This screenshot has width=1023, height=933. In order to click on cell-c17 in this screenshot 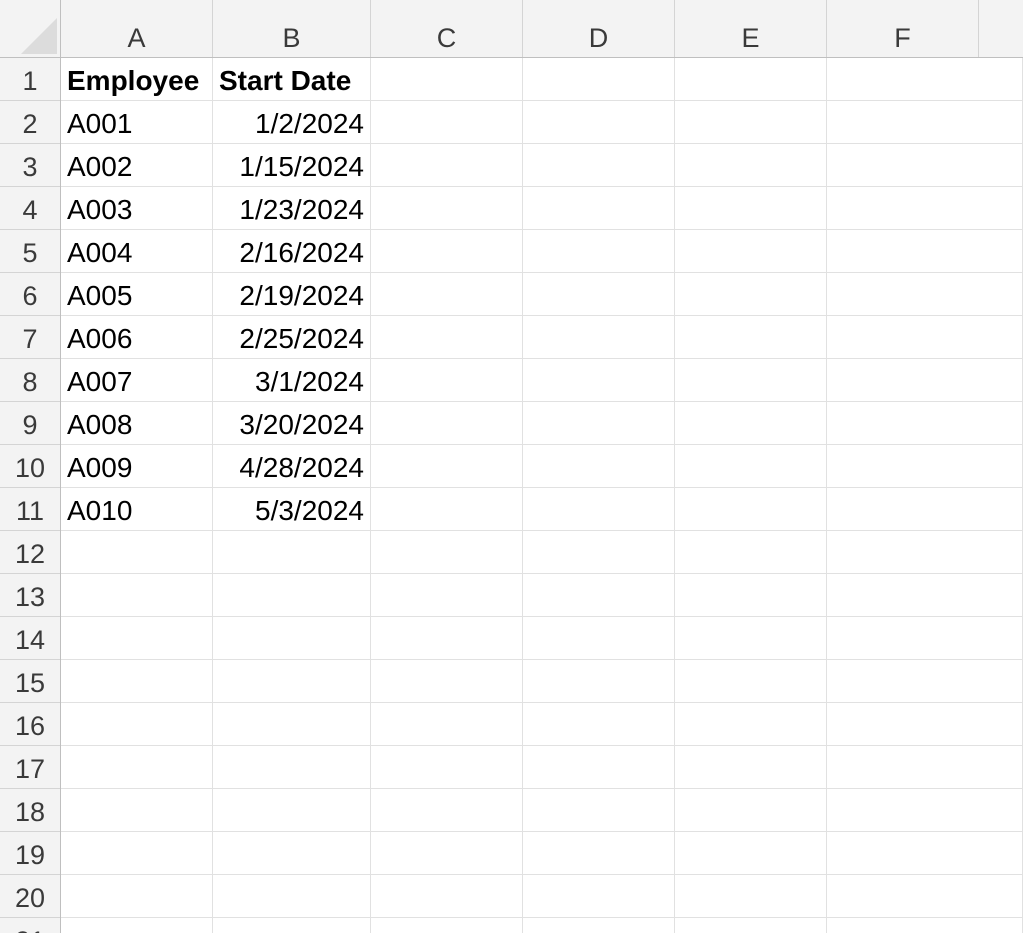, I will do `click(447, 767)`.